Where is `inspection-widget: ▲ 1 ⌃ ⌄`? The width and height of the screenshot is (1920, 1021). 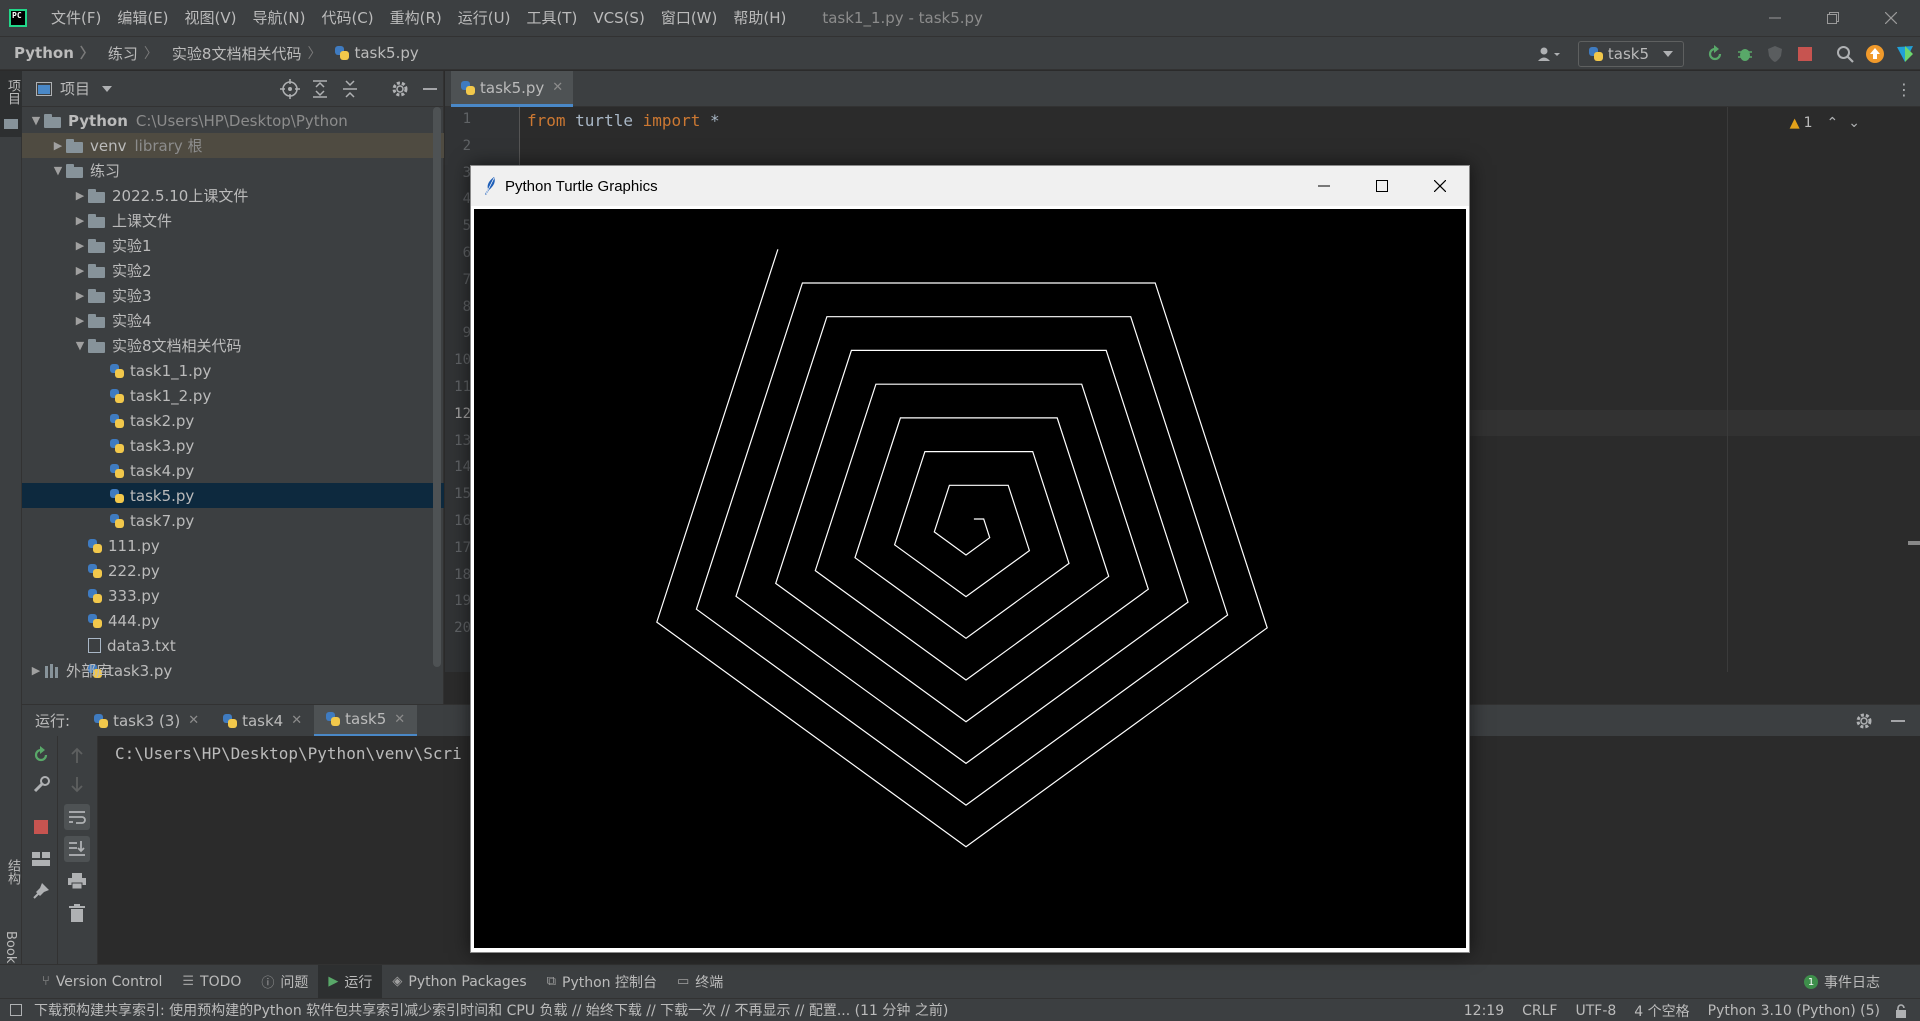
inspection-widget: ▲ 1 ⌃ ⌄ is located at coordinates (1825, 123).